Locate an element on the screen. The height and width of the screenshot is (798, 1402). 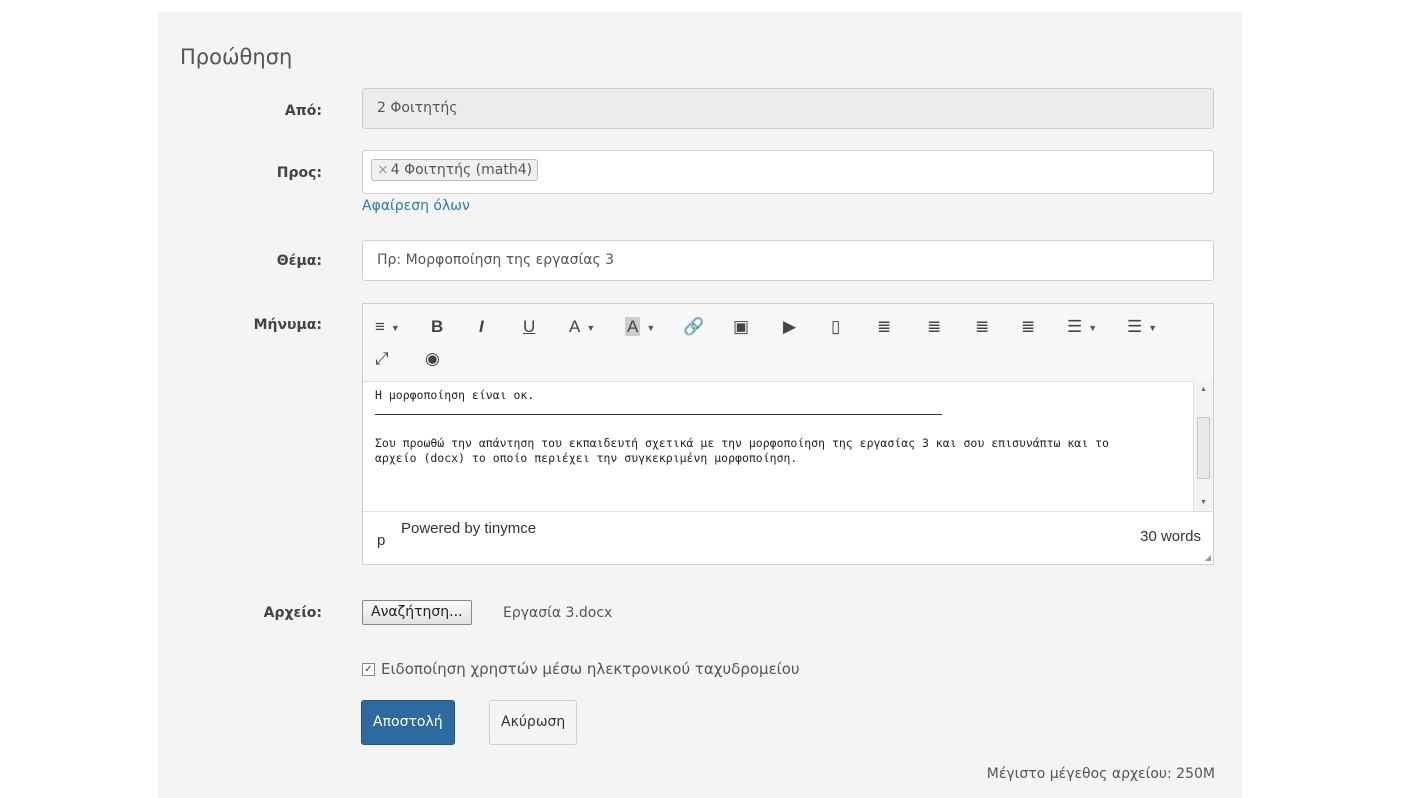
from-field: 2 Φοιτητής is located at coordinates (788, 108).